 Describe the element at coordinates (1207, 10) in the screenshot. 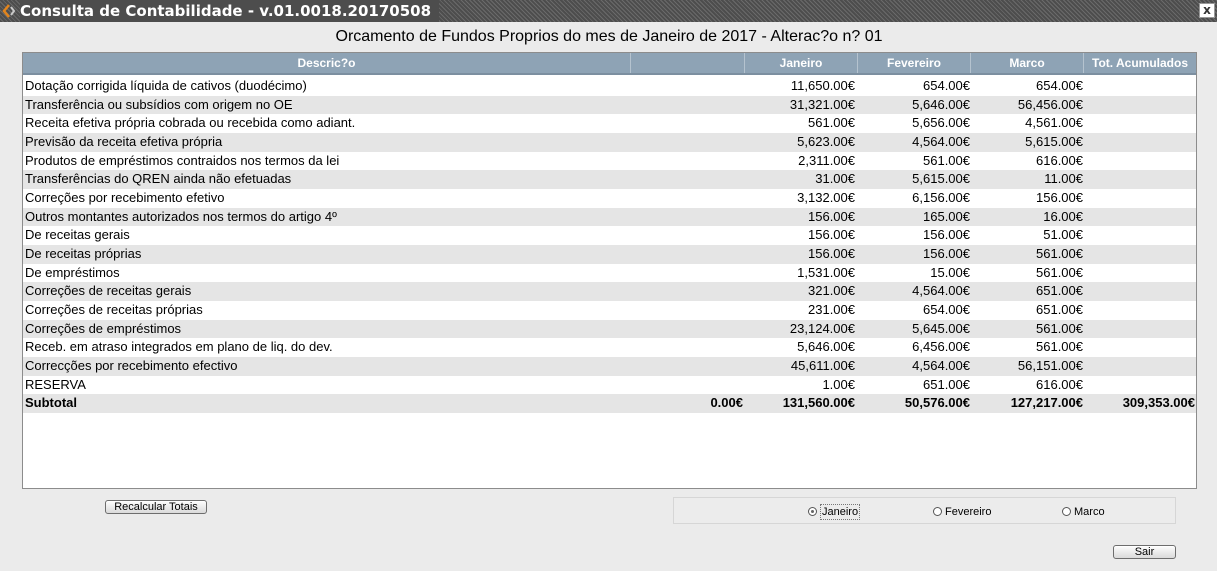

I see `close-icon: x` at that location.